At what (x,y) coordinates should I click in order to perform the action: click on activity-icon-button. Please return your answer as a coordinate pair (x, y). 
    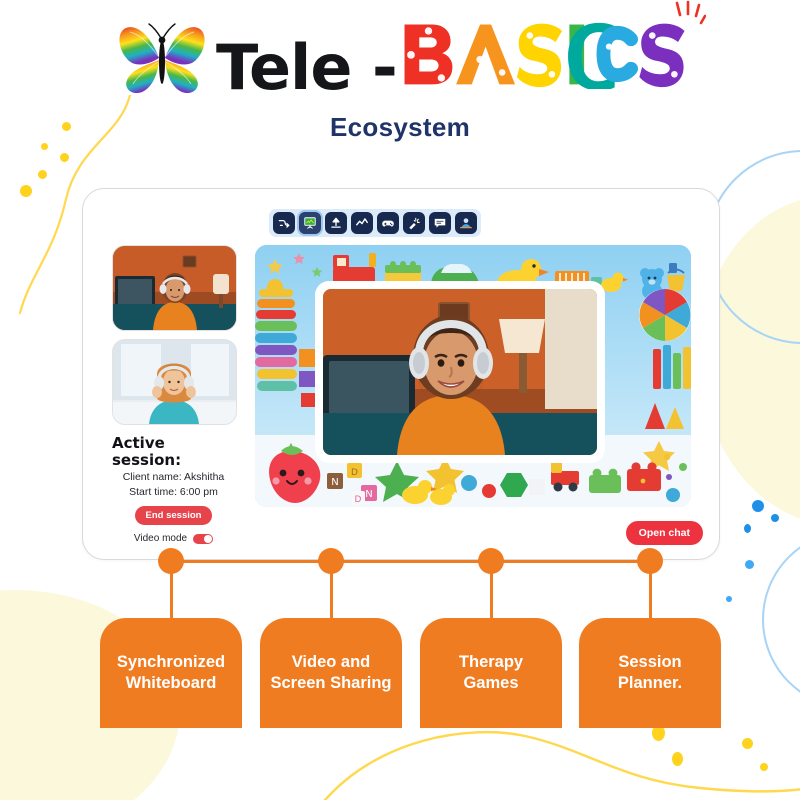
    Looking at the image, I should click on (362, 223).